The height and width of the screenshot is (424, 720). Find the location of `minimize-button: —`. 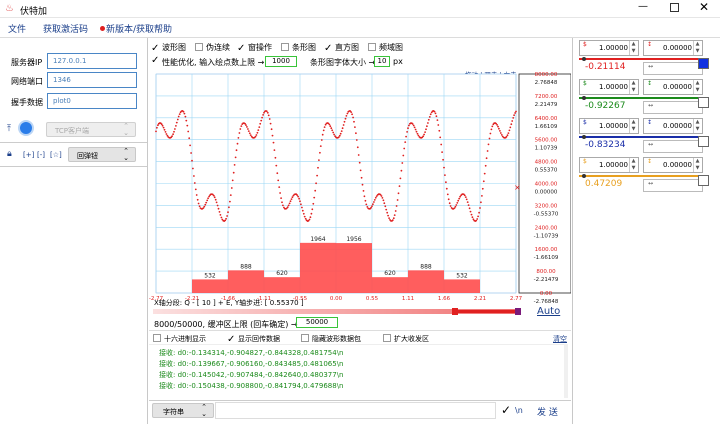

minimize-button: — is located at coordinates (643, 6).